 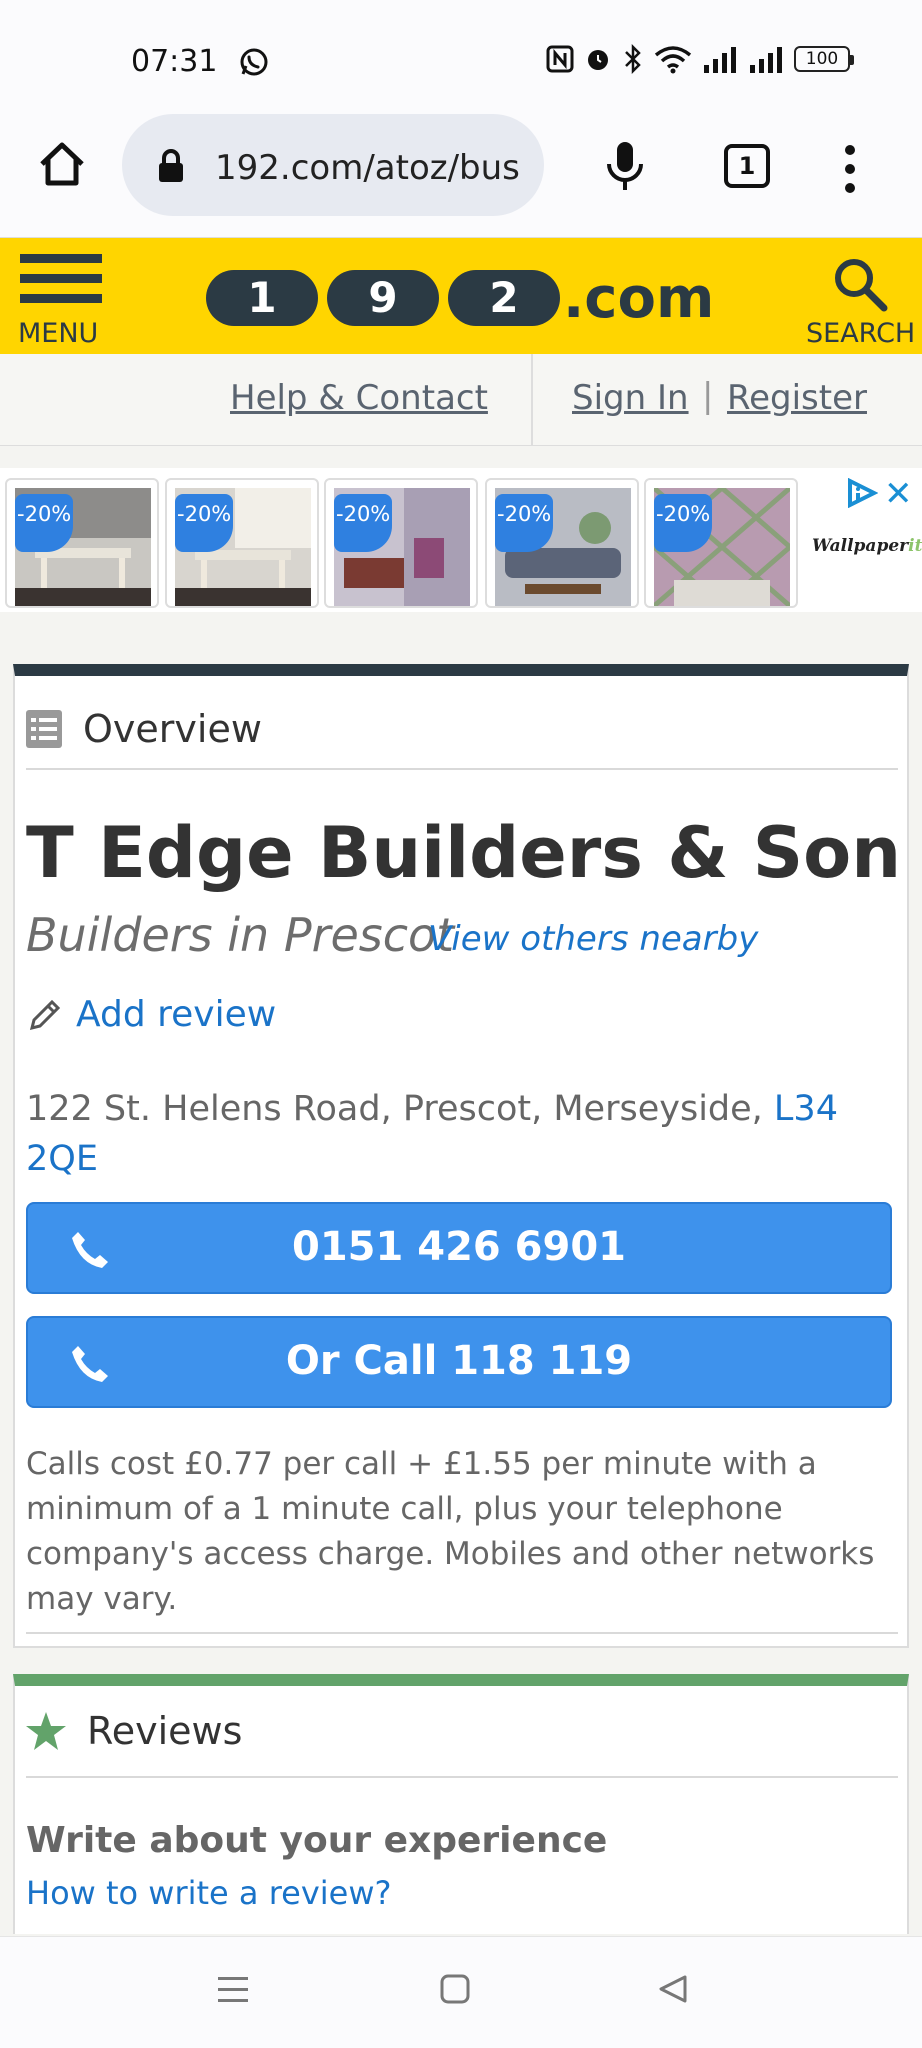 I want to click on recent-apps-icon, so click(x=233, y=1989).